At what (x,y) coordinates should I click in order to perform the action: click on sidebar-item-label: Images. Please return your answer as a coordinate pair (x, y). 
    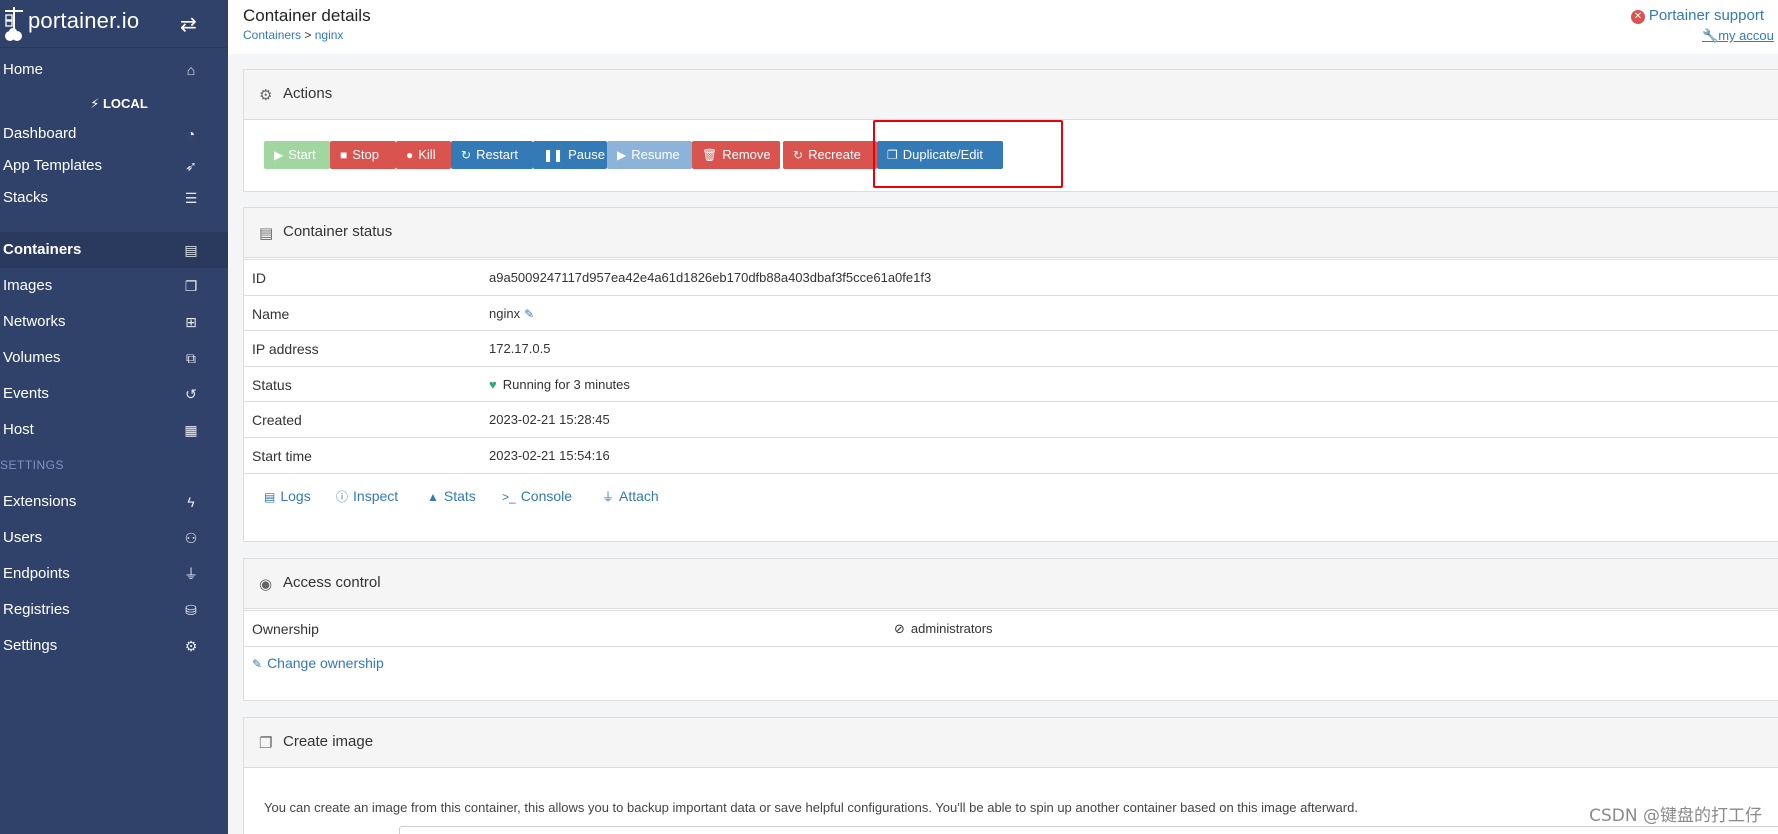
    Looking at the image, I should click on (28, 285).